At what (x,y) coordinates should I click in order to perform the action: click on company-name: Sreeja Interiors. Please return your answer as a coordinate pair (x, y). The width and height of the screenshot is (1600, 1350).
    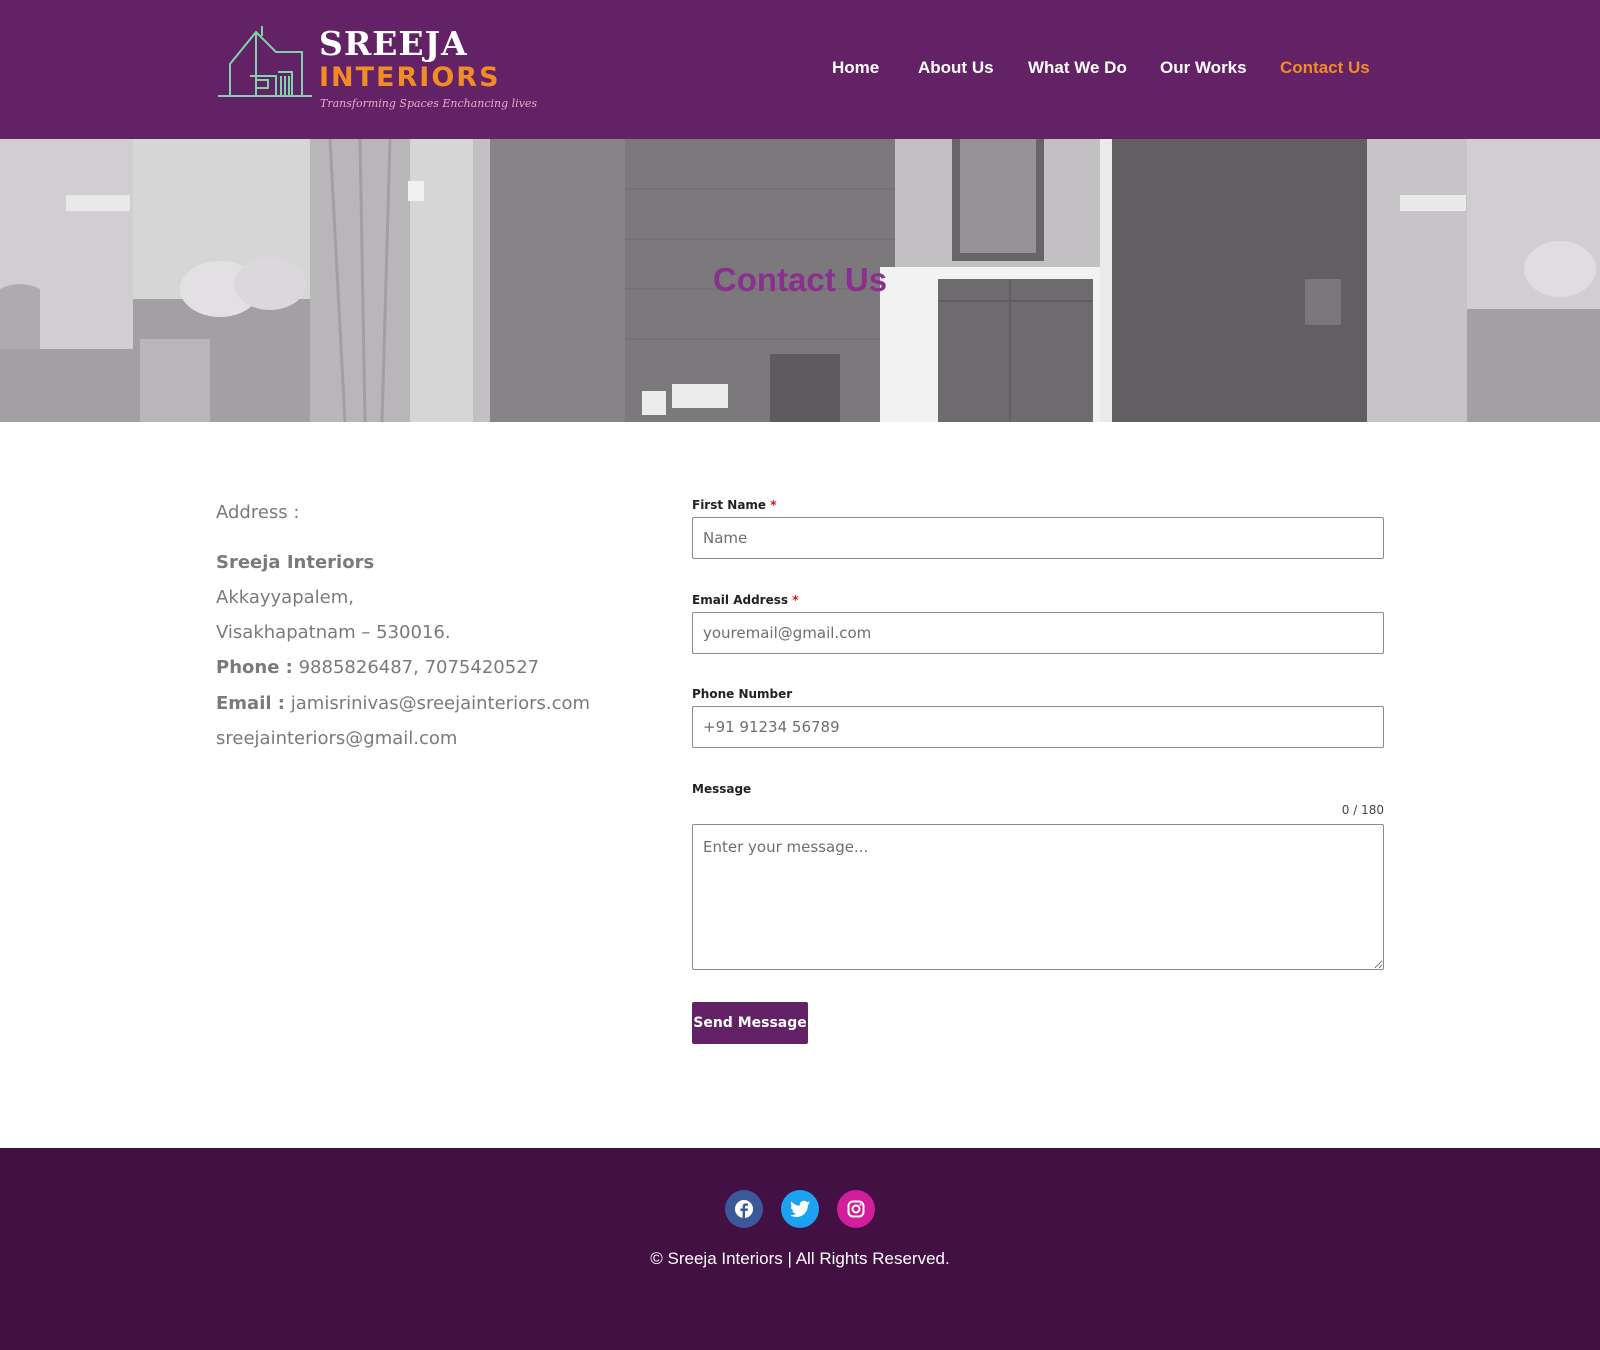
    Looking at the image, I should click on (295, 562).